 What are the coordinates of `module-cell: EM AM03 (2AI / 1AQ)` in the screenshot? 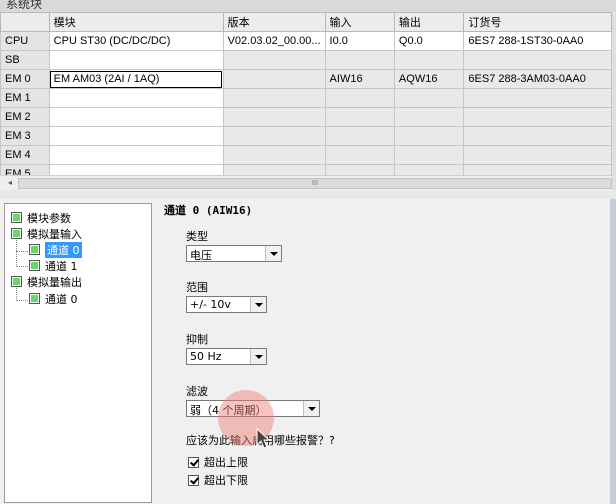 It's located at (136, 79).